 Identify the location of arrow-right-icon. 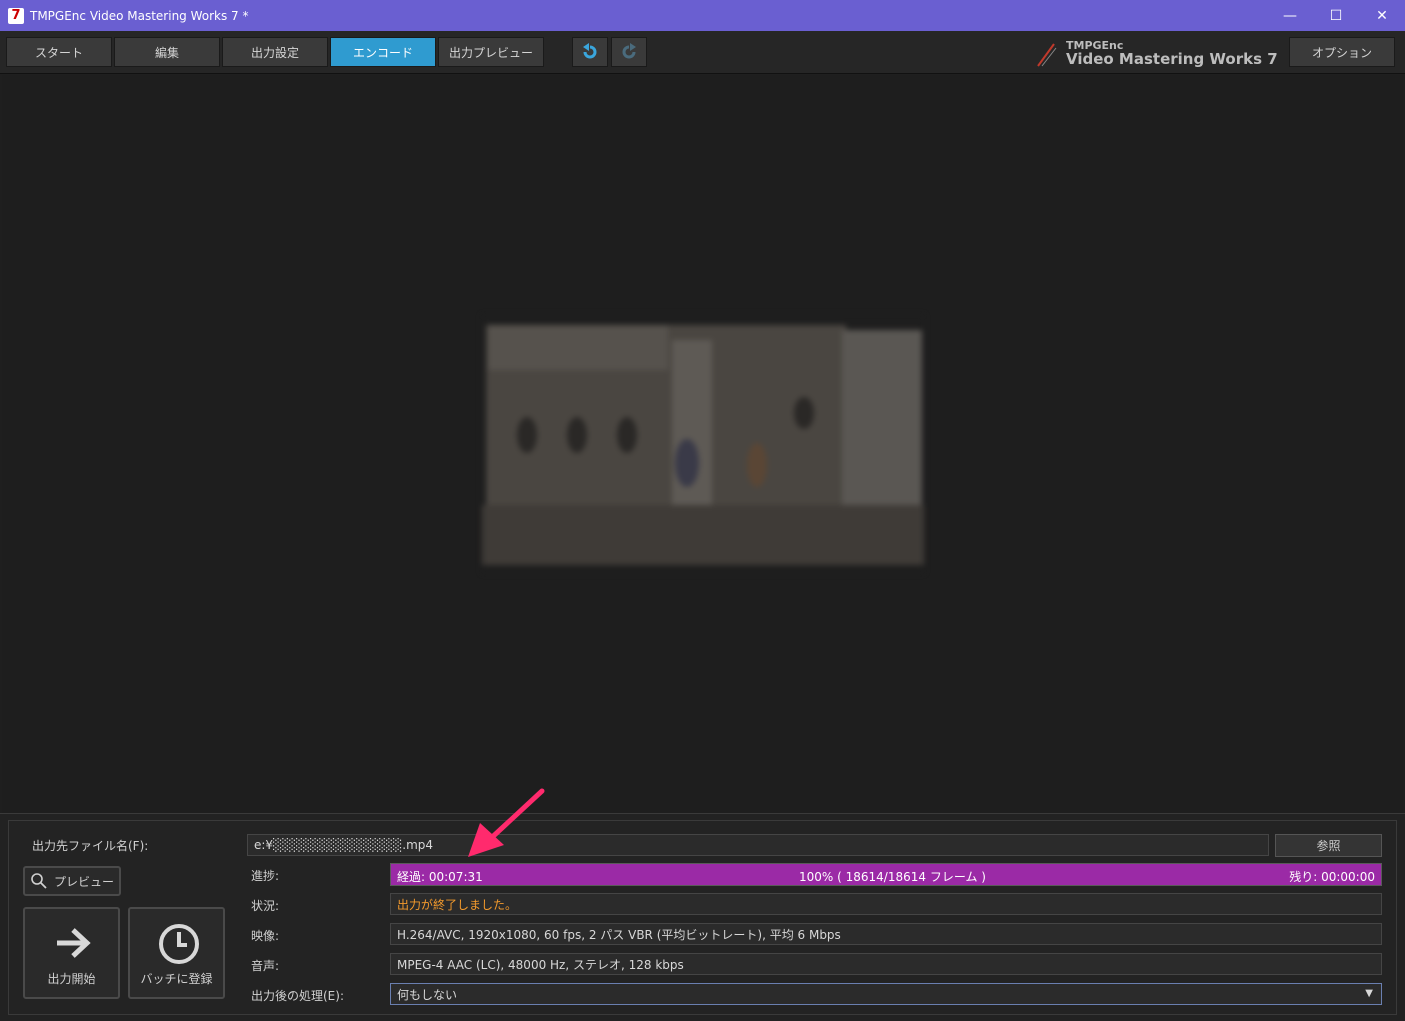
(74, 943).